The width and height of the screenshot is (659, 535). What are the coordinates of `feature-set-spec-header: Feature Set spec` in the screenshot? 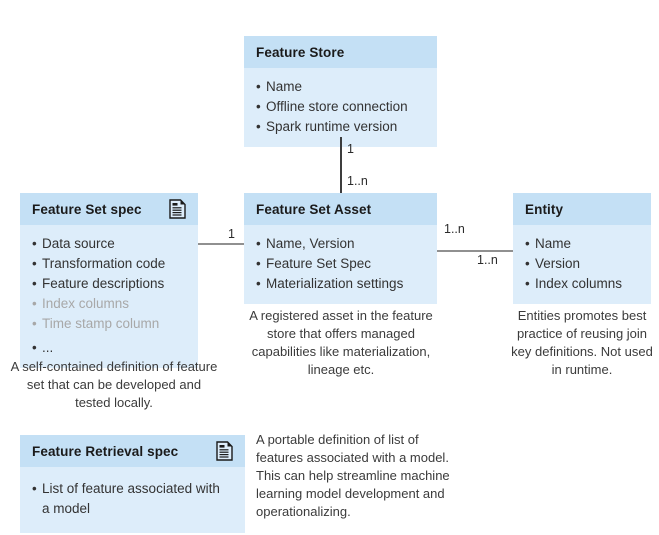 It's located at (109, 209).